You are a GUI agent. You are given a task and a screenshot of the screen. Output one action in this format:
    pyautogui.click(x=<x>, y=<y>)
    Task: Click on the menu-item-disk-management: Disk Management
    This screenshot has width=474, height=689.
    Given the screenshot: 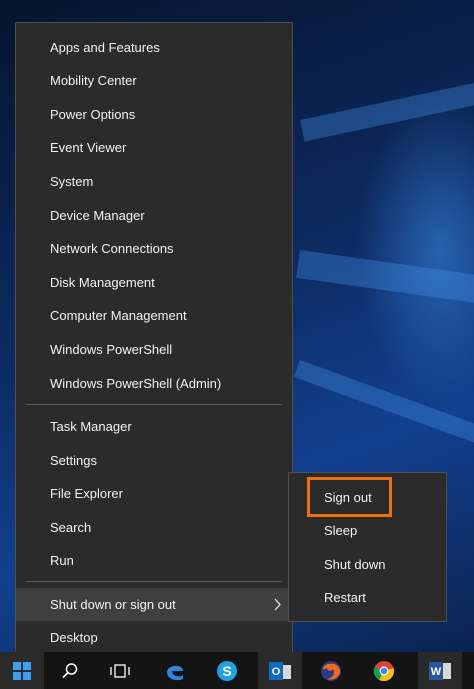 What is the action you would take?
    pyautogui.click(x=154, y=282)
    